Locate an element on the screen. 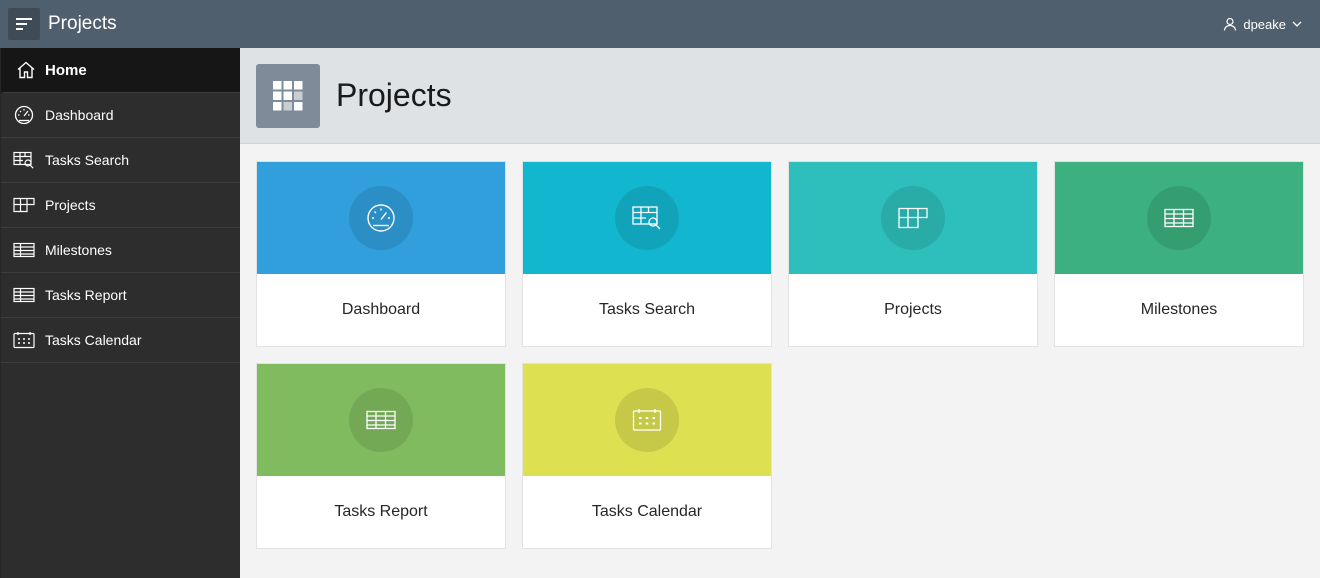  card-label: Projects is located at coordinates (913, 309).